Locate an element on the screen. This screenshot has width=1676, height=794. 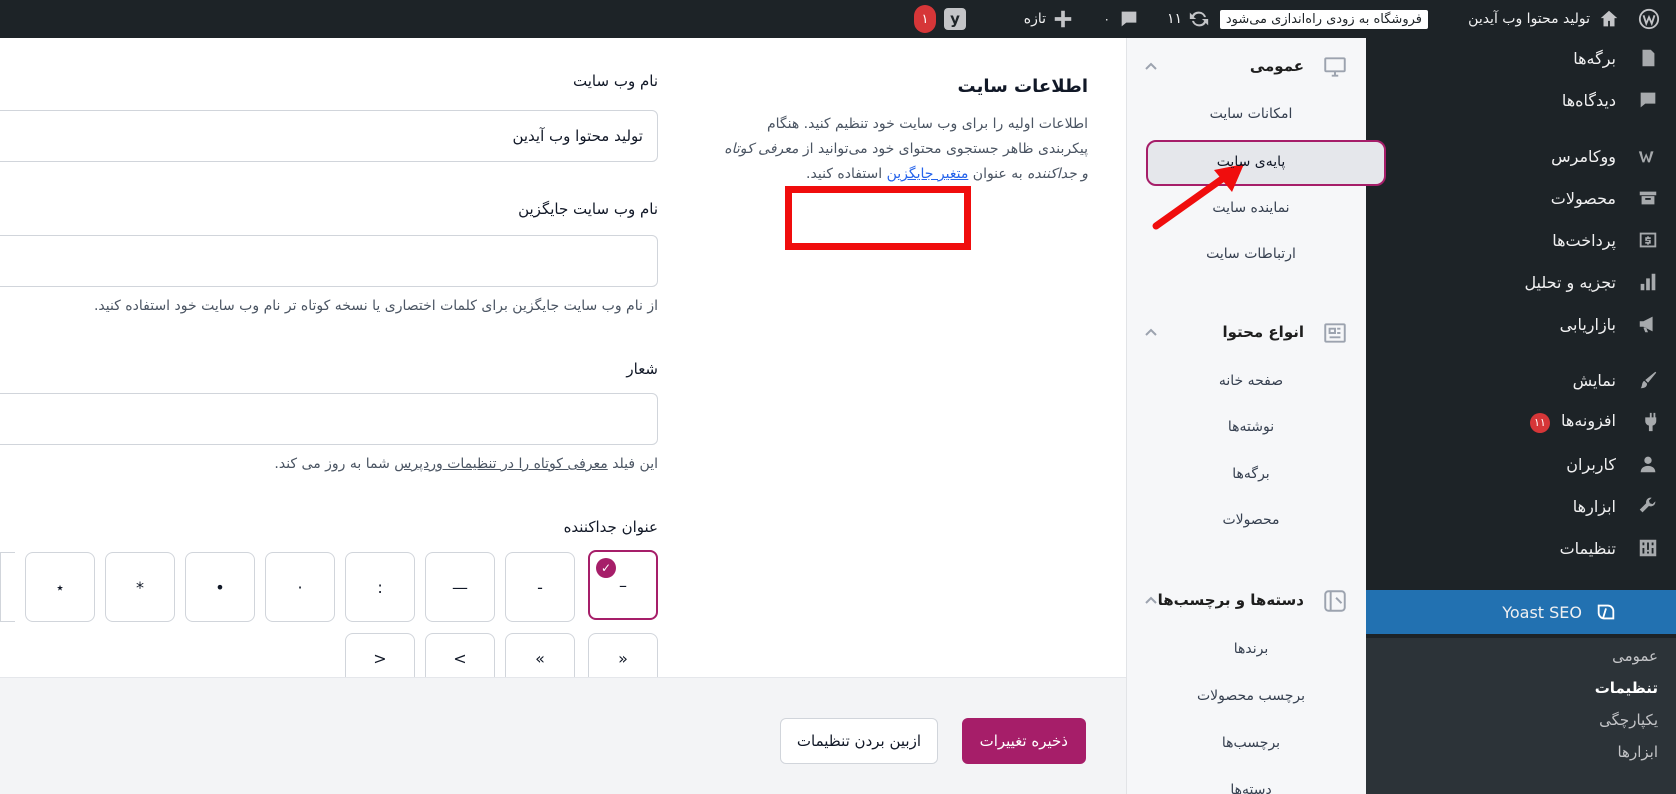
nav-group-general: عمومی is located at coordinates (1246, 66).